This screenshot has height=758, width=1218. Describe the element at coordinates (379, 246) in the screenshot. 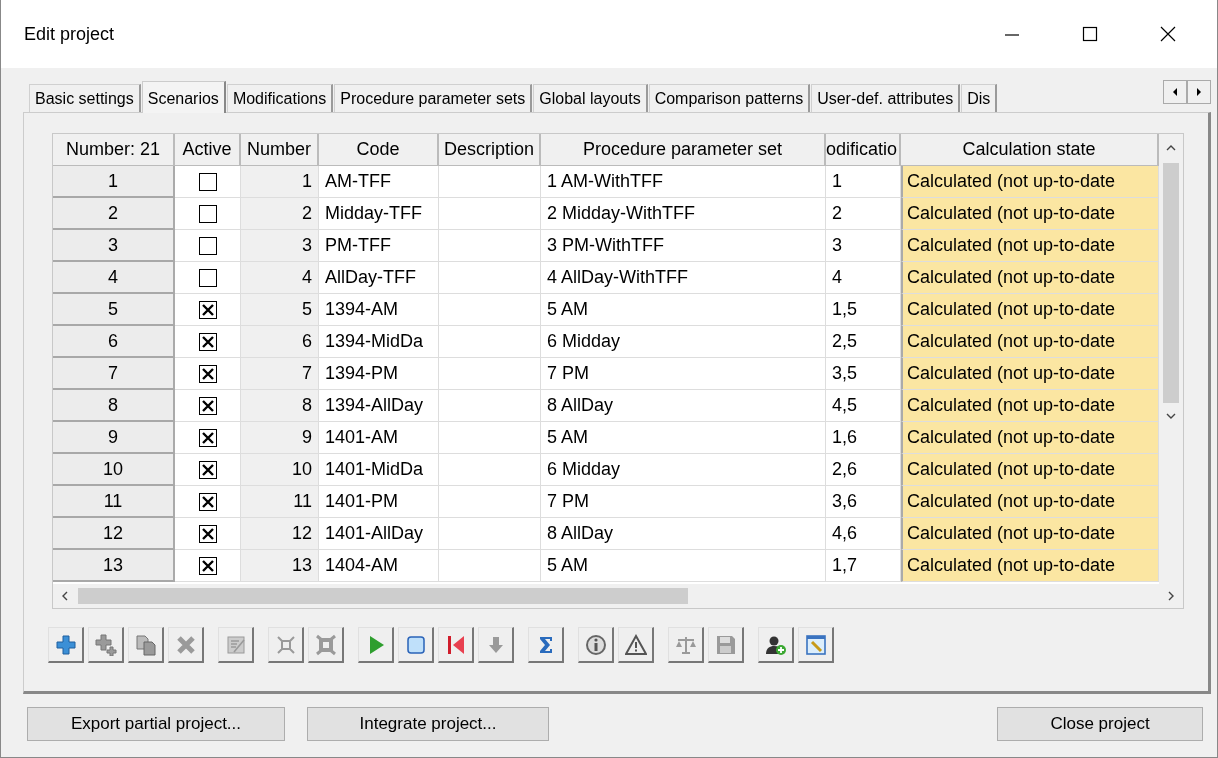

I see `table-cell: PM-TFF` at that location.